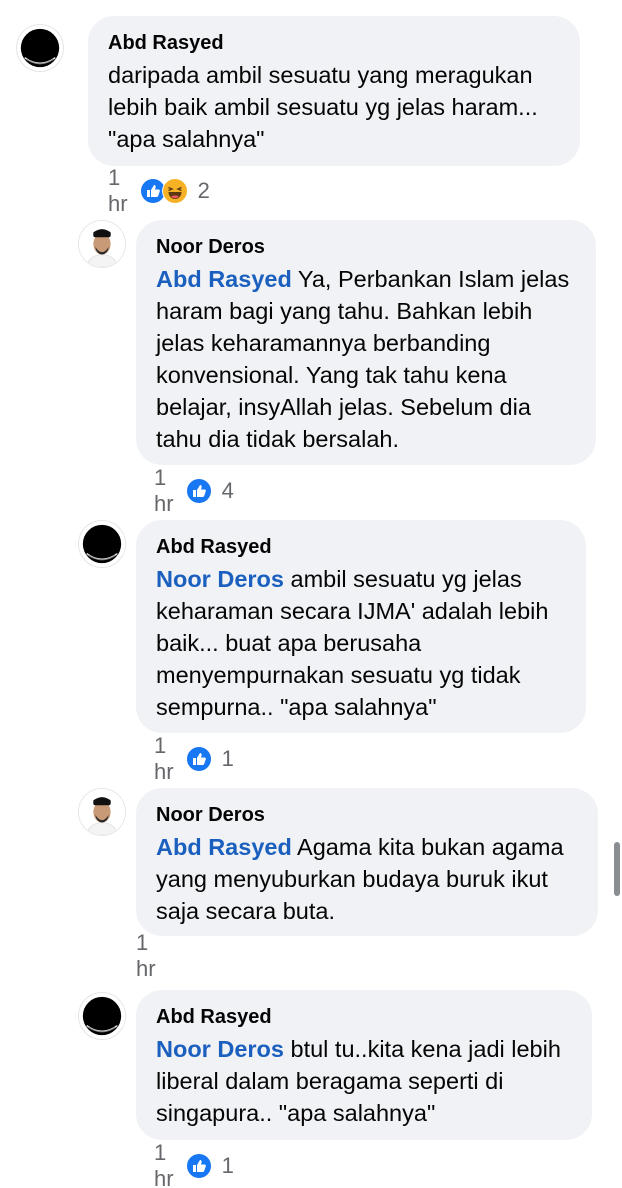 Image resolution: width=622 pixels, height=1188 pixels. Describe the element at coordinates (174, 191) in the screenshot. I see `haha-icon` at that location.